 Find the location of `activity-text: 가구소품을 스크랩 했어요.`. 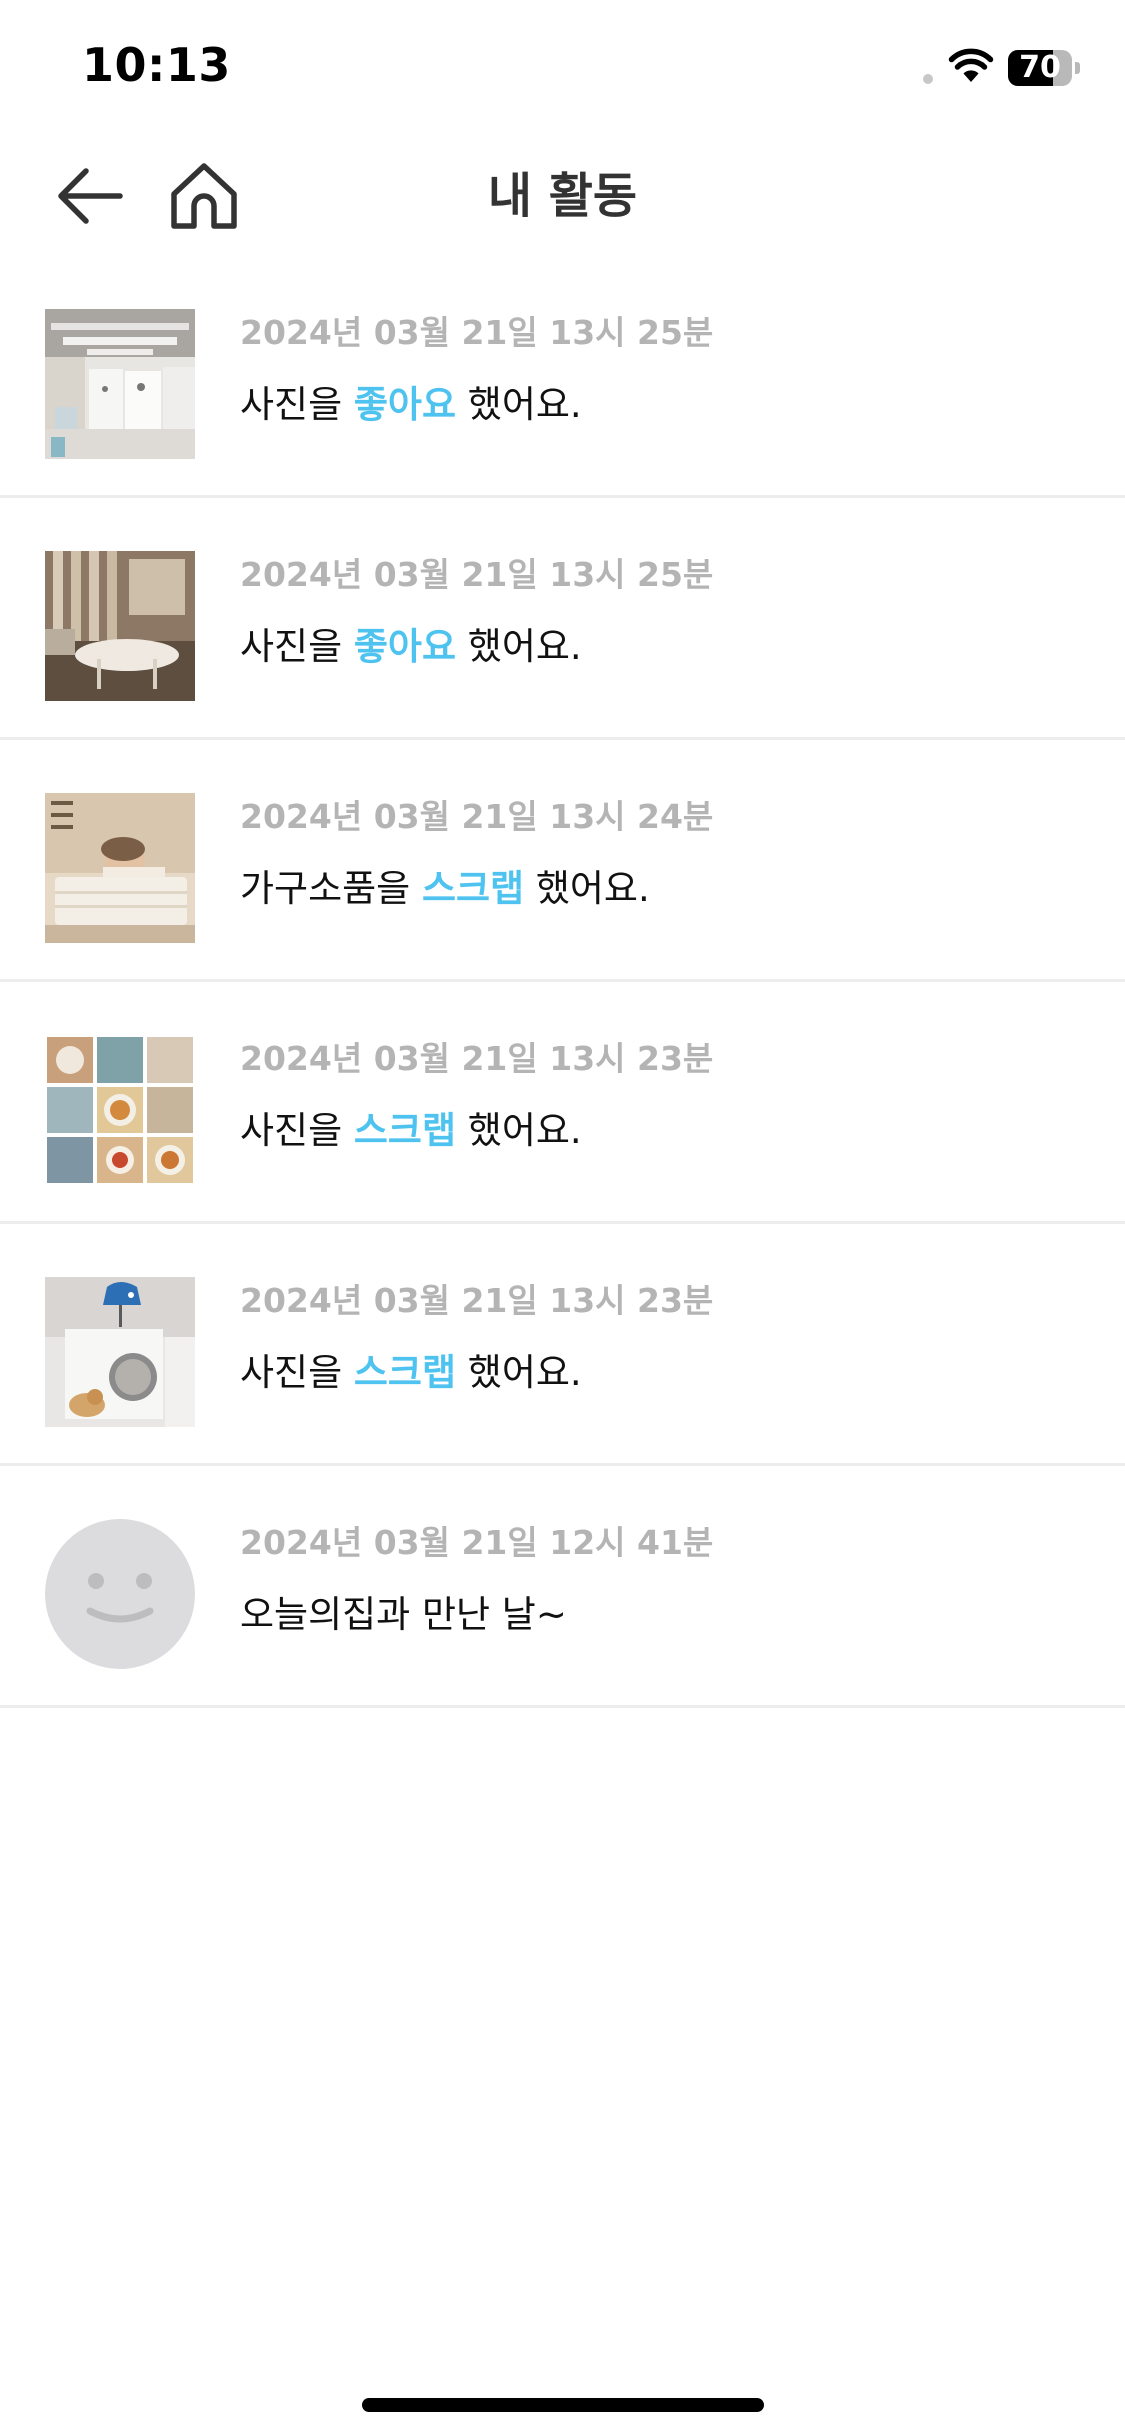

activity-text: 가구소품을 스크랩 했어요. is located at coordinates (445, 885).